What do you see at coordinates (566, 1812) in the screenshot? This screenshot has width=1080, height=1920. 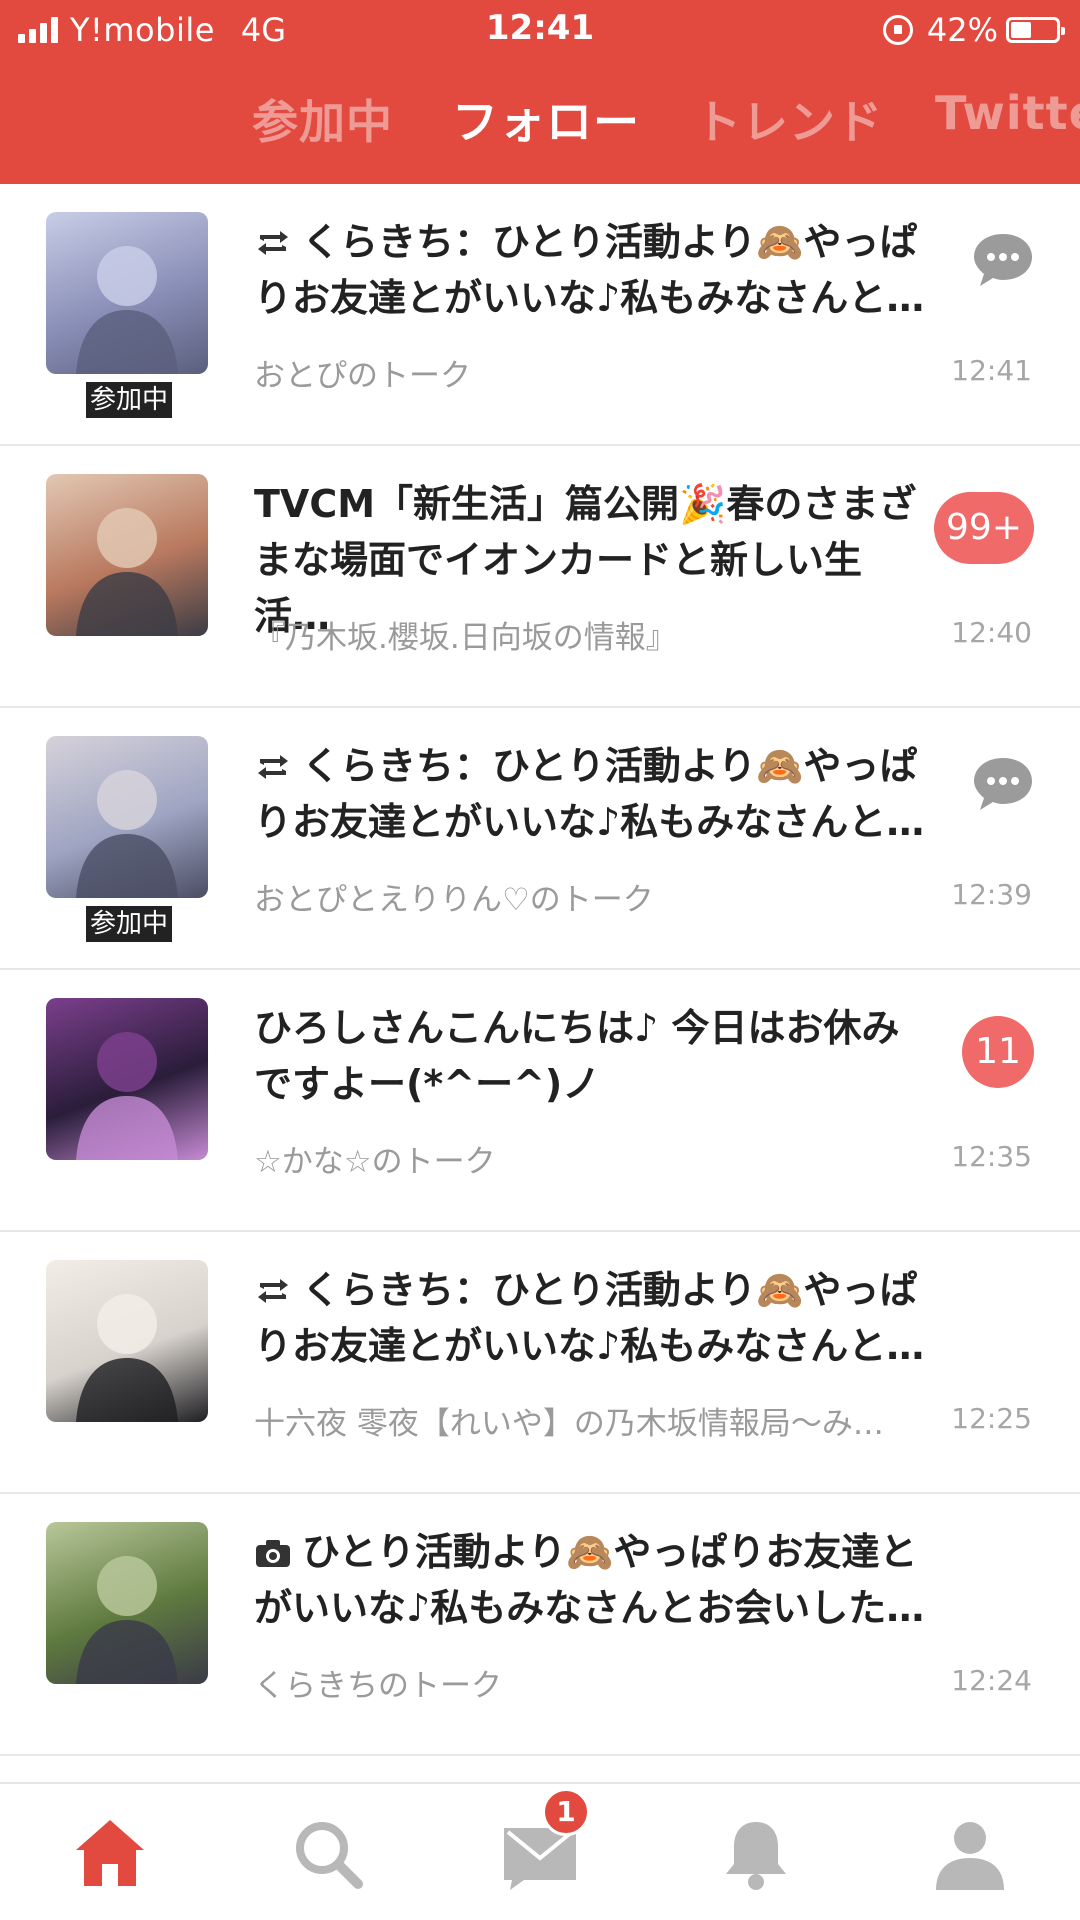 I see `mail-badge: 1` at bounding box center [566, 1812].